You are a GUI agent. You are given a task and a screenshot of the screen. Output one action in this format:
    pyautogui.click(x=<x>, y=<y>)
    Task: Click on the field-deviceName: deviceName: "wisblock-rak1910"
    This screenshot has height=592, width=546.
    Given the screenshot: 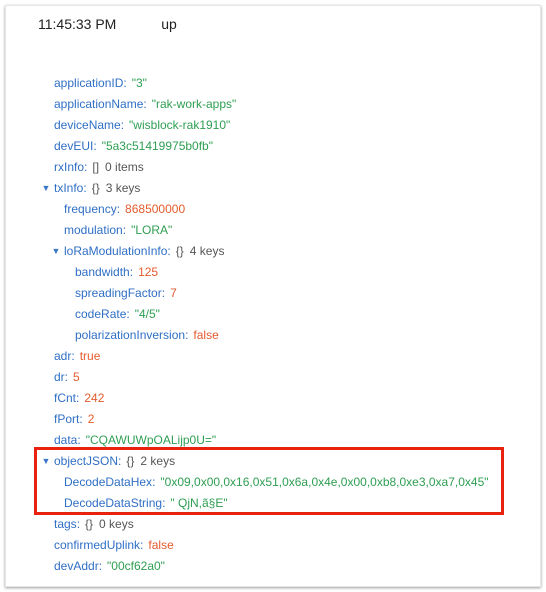 What is the action you would take?
    pyautogui.click(x=142, y=125)
    